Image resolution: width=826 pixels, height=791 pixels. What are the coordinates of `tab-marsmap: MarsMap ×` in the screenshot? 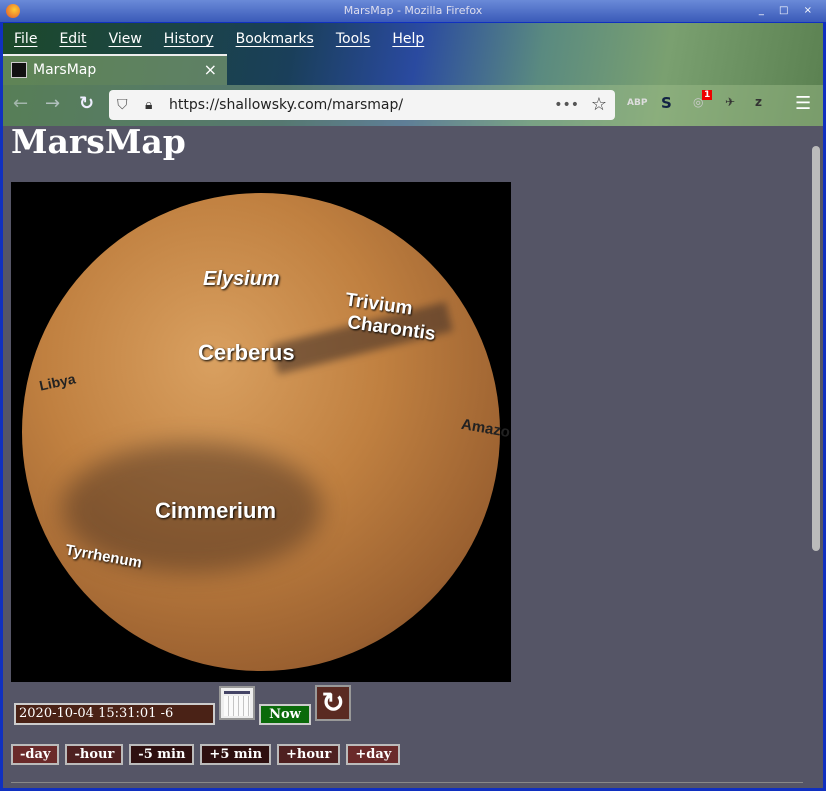 It's located at (115, 69).